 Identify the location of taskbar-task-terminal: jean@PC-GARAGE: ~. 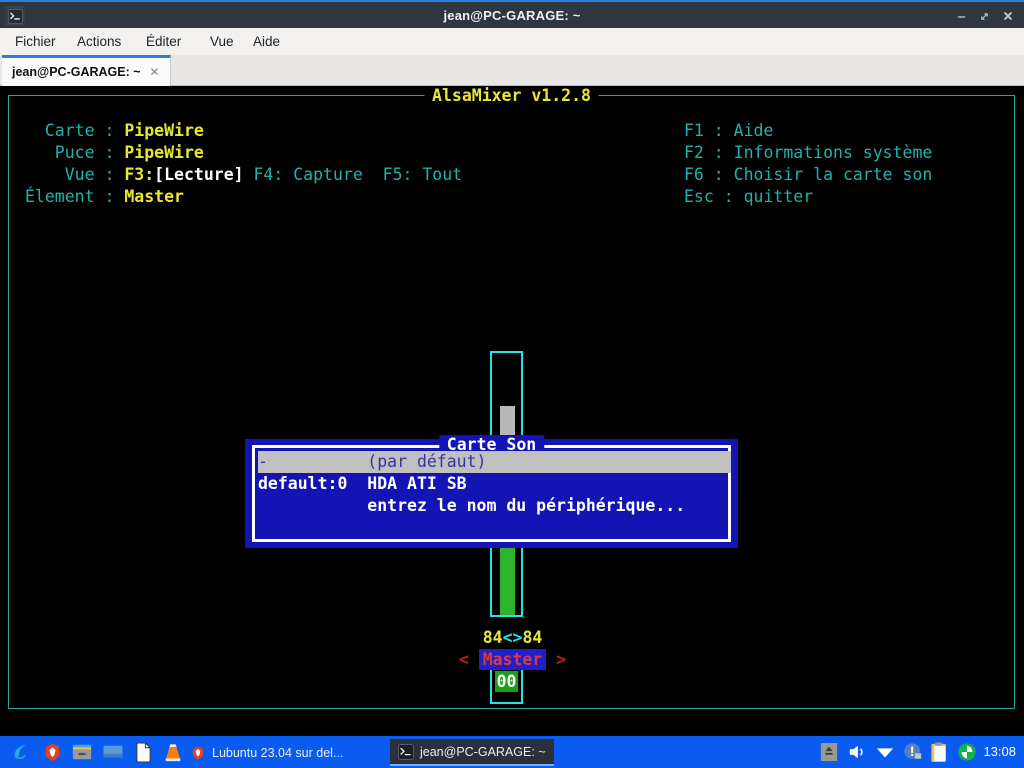
(472, 752).